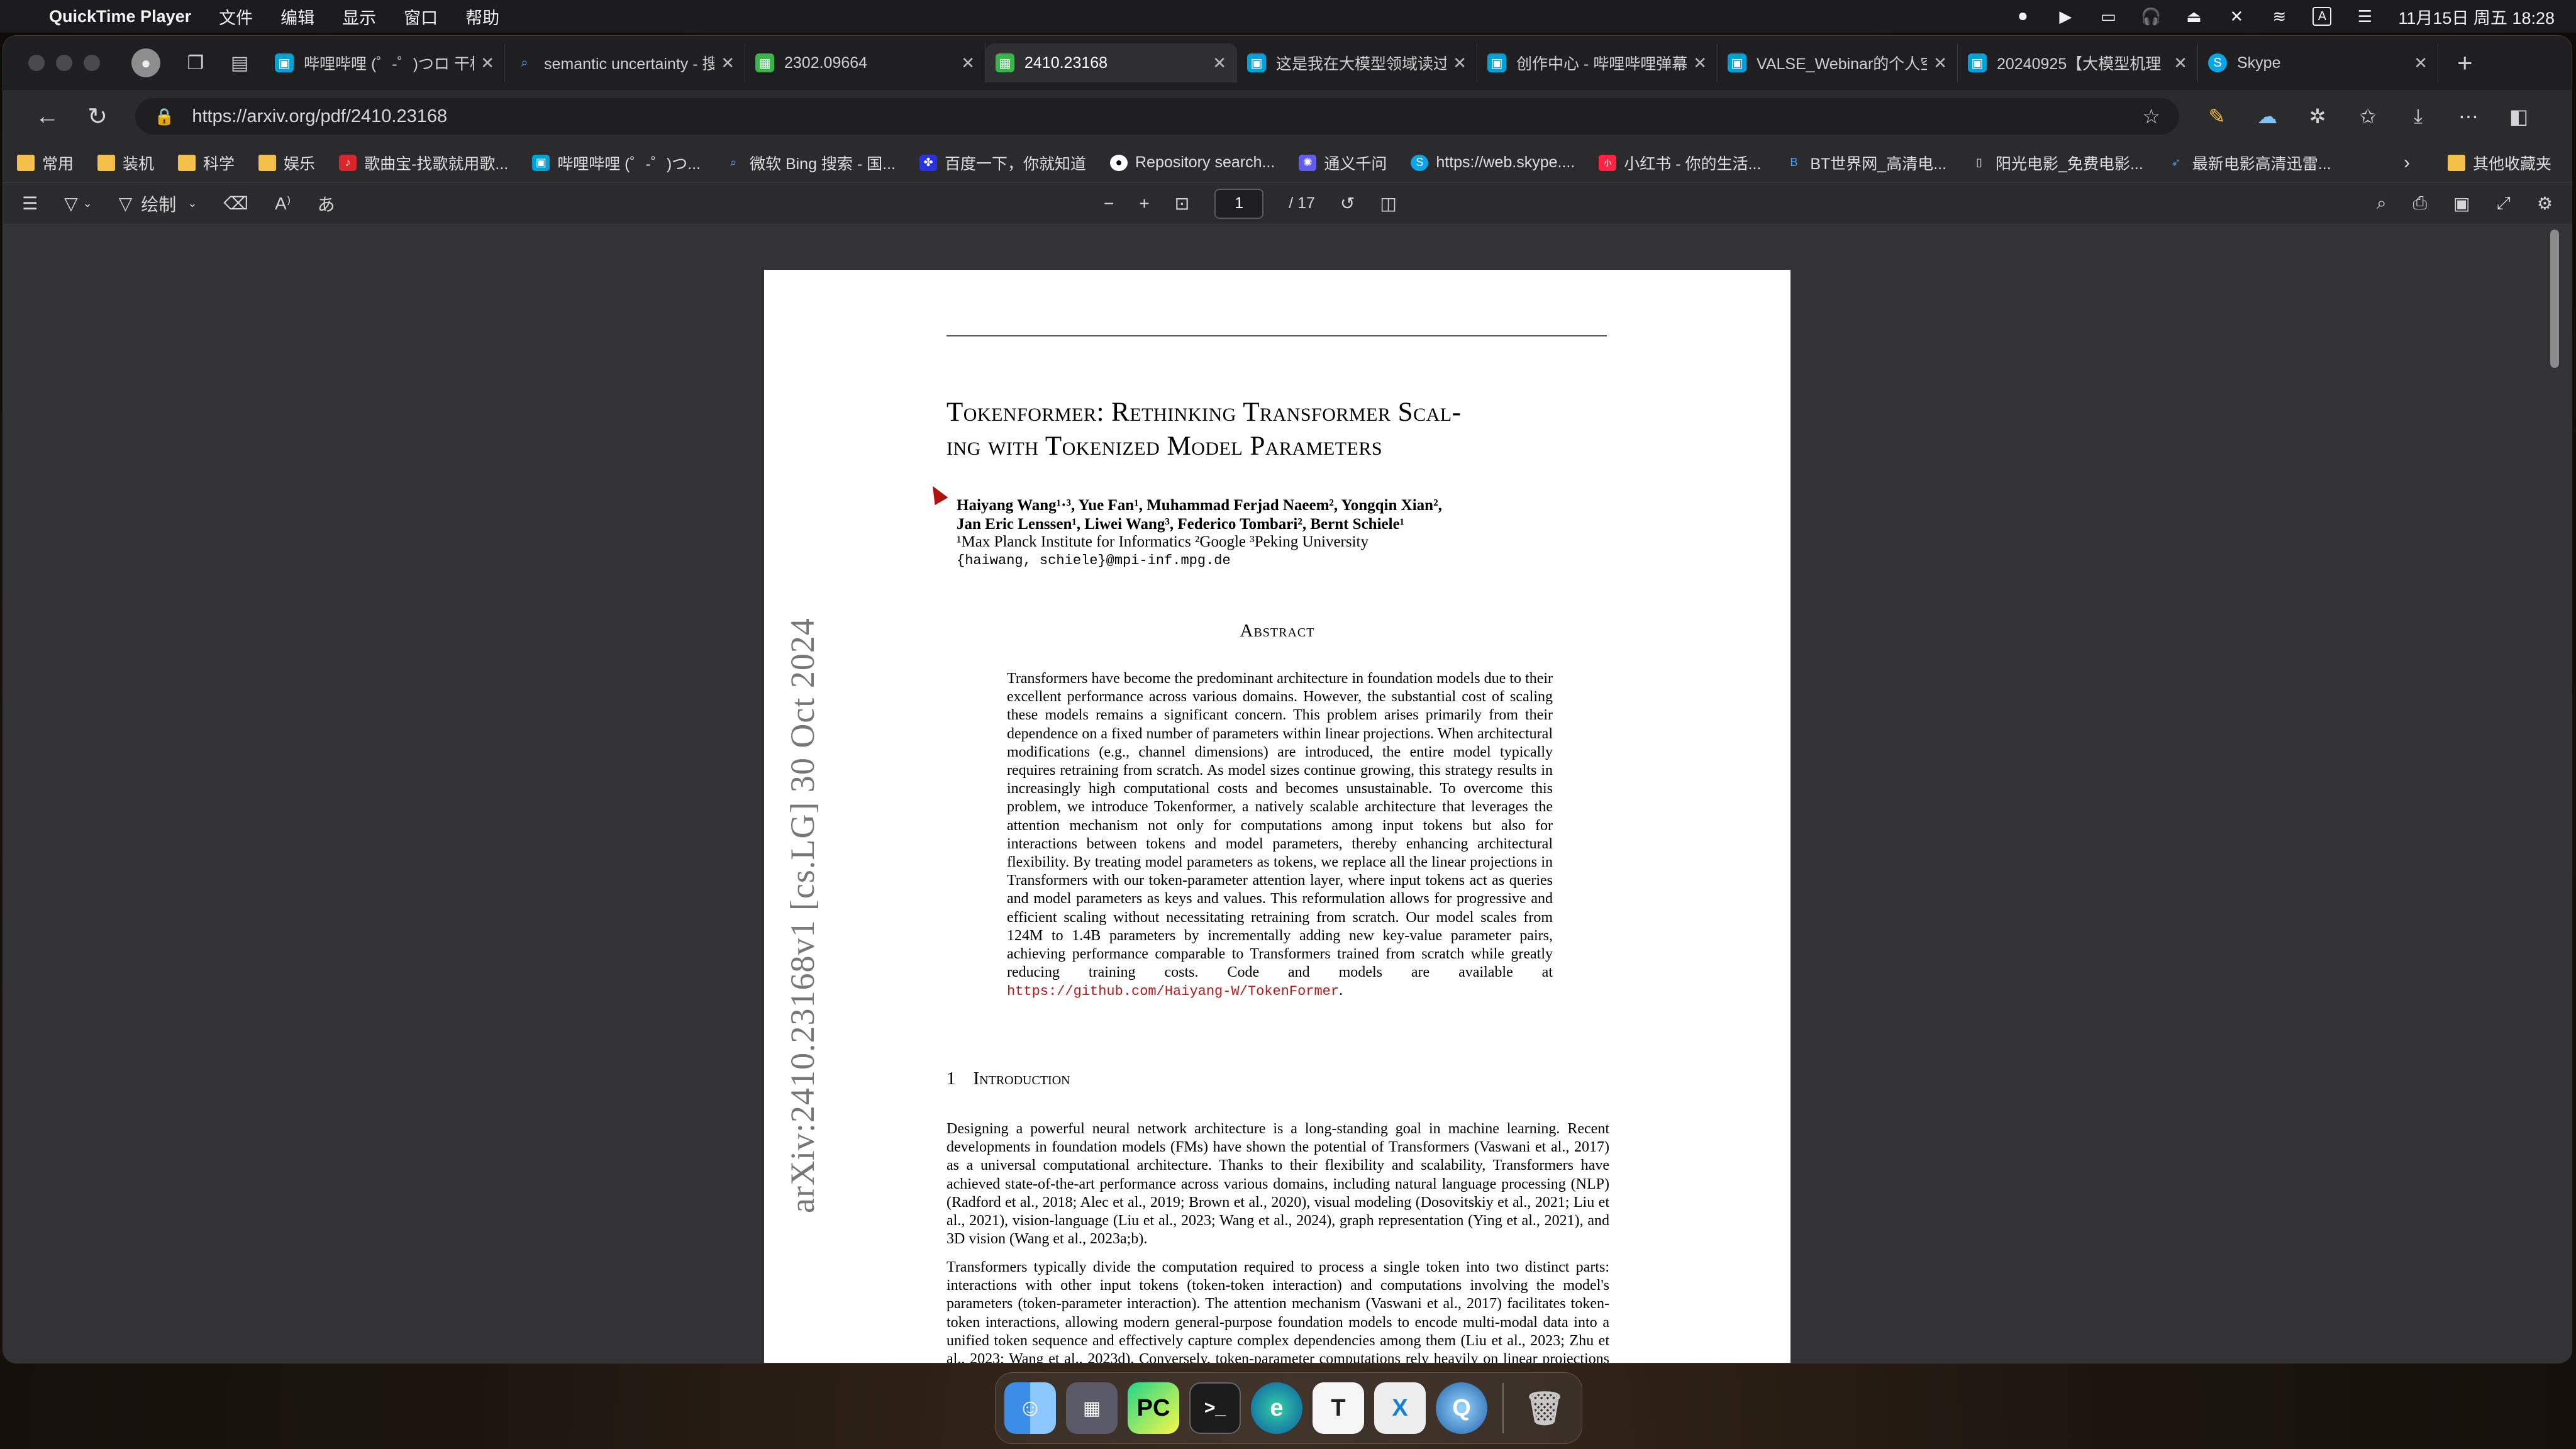 This screenshot has width=2576, height=1449. What do you see at coordinates (1388, 203) in the screenshot?
I see `page-view-icon: ◫` at bounding box center [1388, 203].